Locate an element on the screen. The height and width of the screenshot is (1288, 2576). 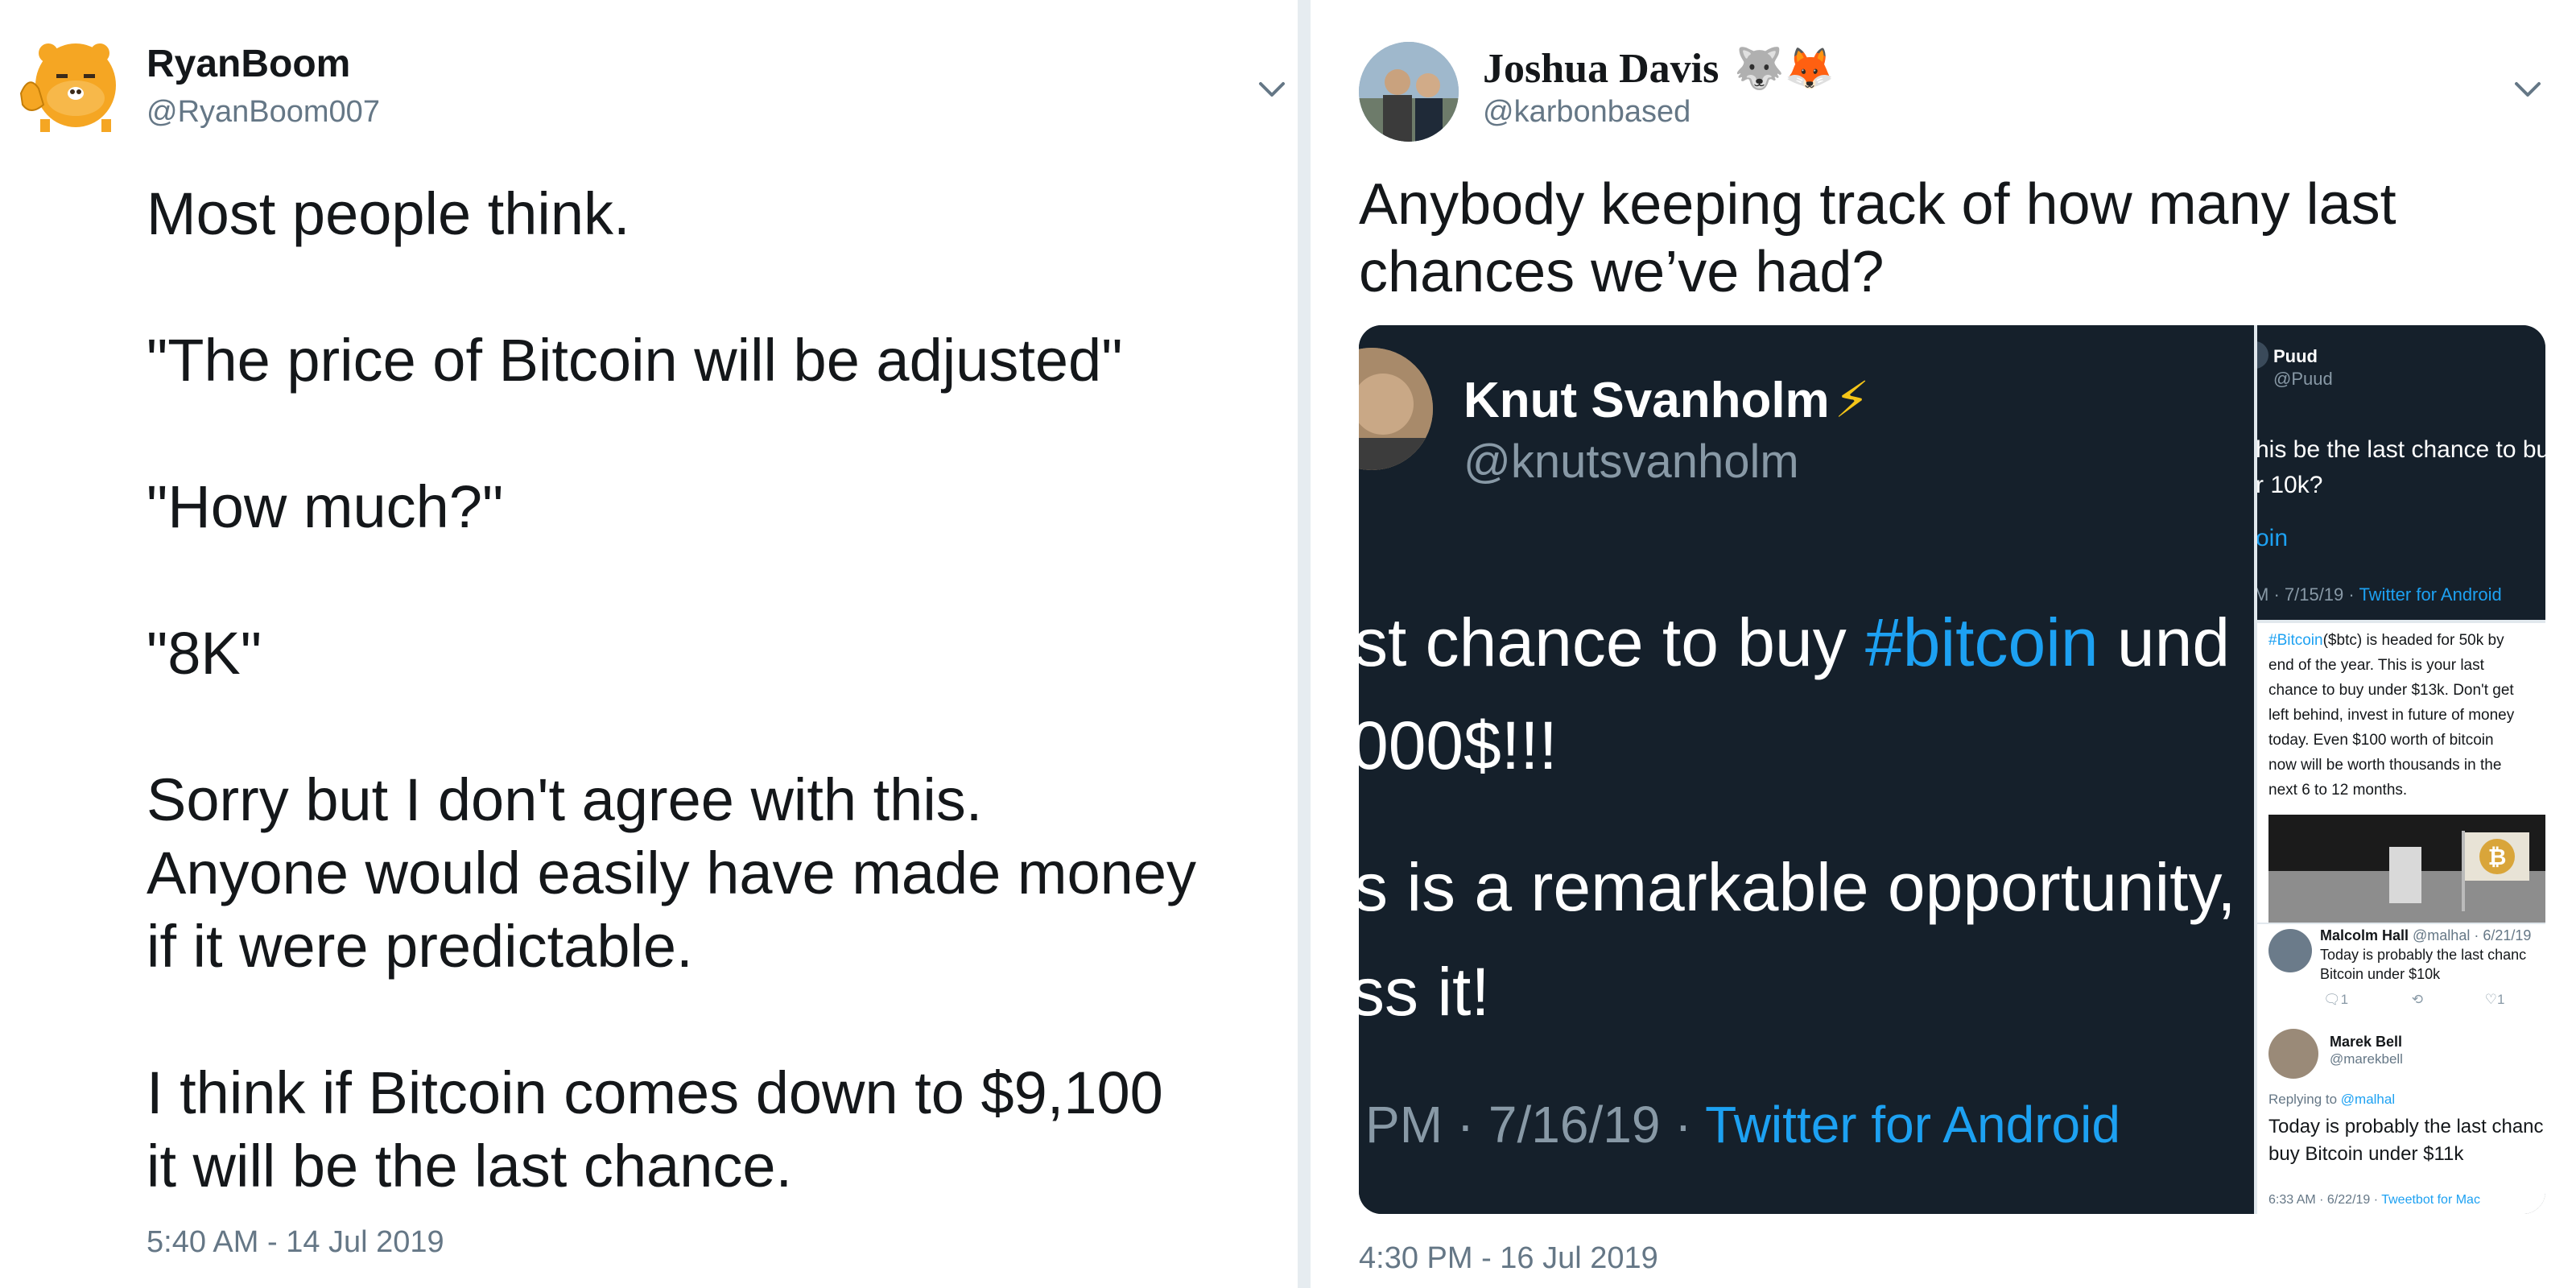
retweet-icon: ⟲ is located at coordinates (2417, 999).